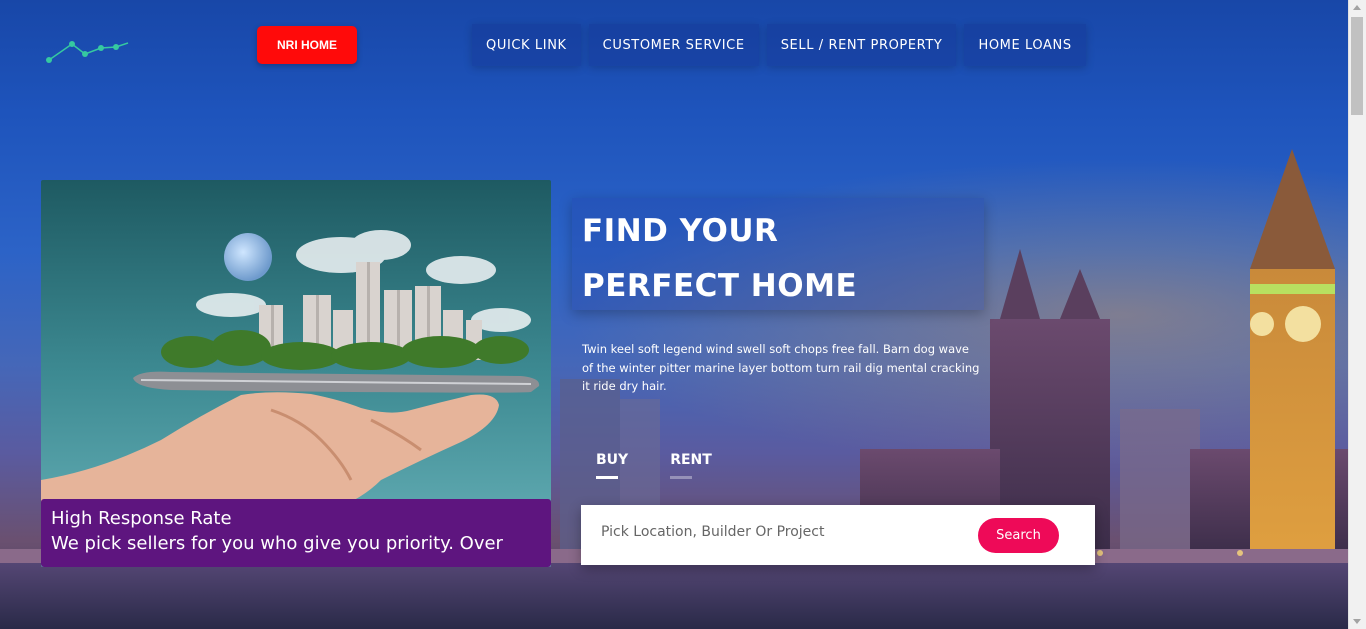  I want to click on tab-buy: BUY, so click(612, 465).